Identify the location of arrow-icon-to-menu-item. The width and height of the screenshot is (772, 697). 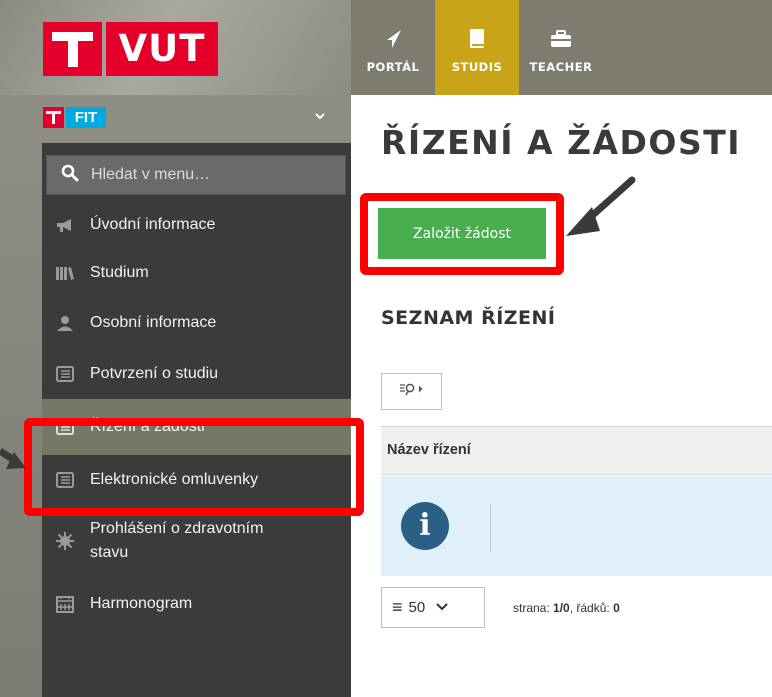
(13, 458).